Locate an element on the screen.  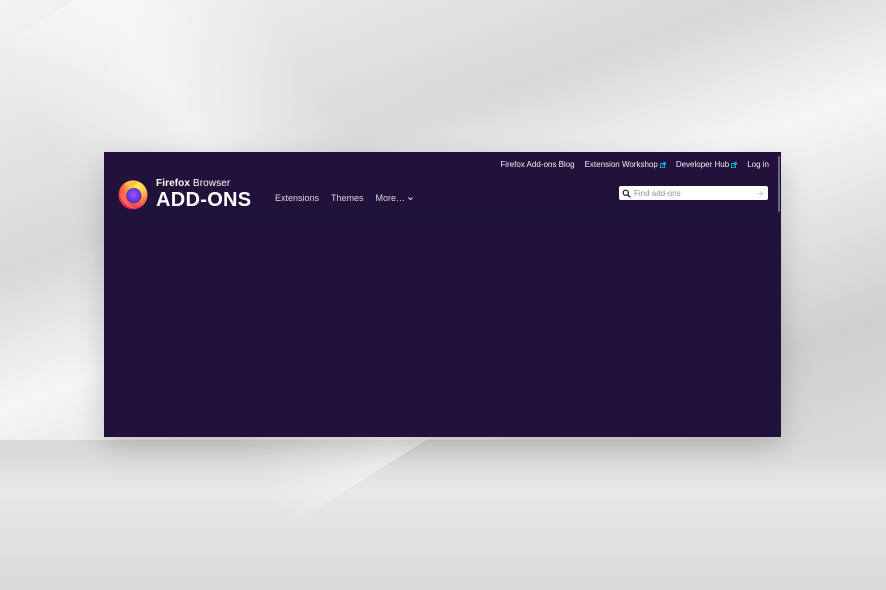
scrollbar is located at coordinates (779, 184).